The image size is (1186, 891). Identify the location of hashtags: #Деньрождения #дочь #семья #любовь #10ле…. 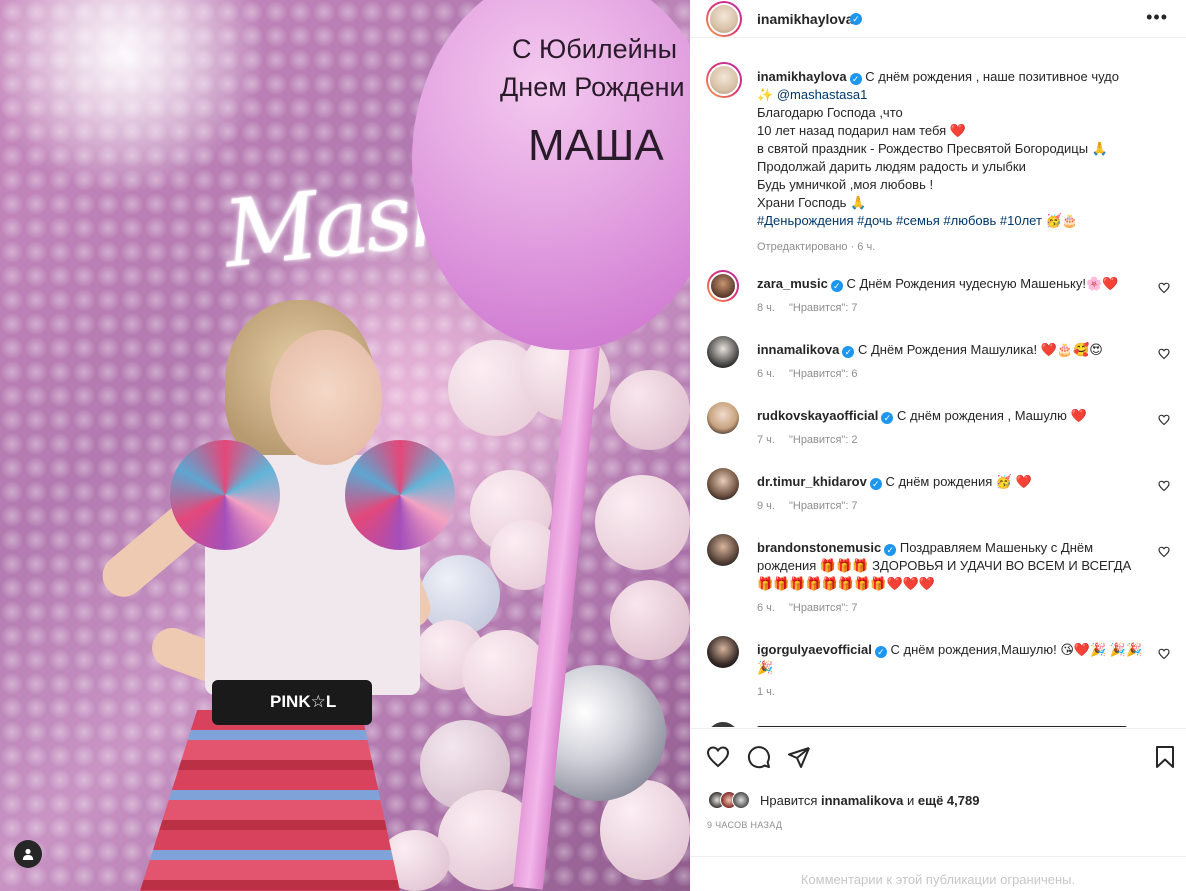
(962, 221).